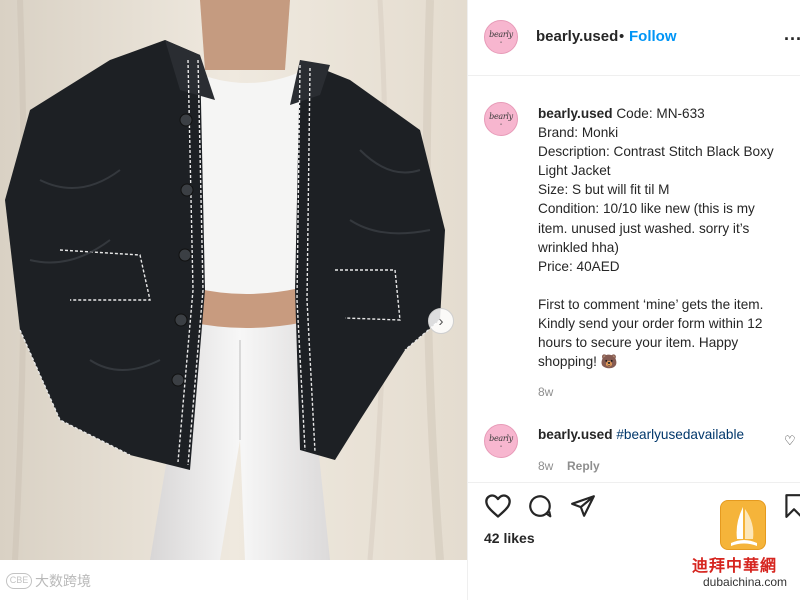 Image resolution: width=800 pixels, height=600 pixels. I want to click on caption-line: Description: Contrast Stitch Black Boxy, so click(656, 152).